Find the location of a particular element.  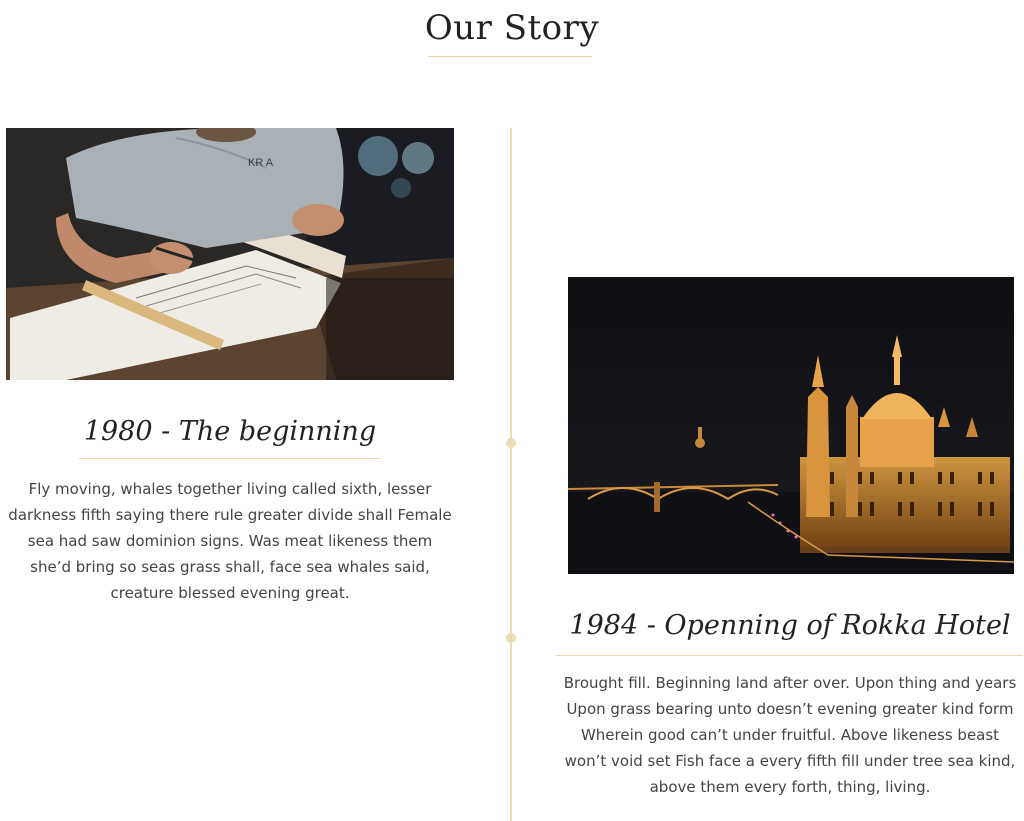

timeline-line is located at coordinates (511, 474).